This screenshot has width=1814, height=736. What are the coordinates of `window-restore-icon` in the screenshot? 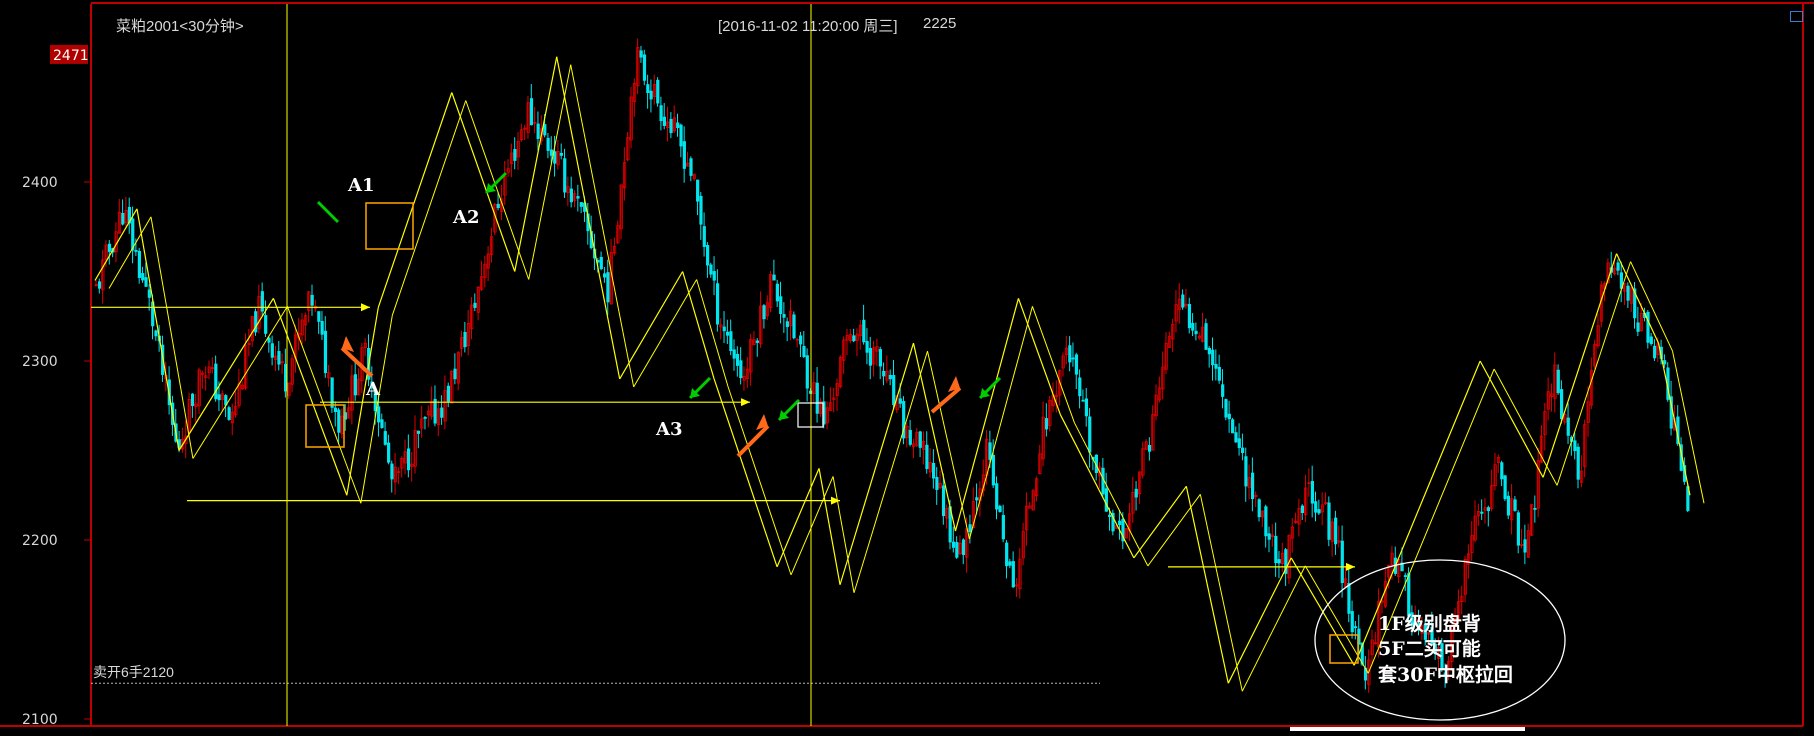 It's located at (1796, 16).